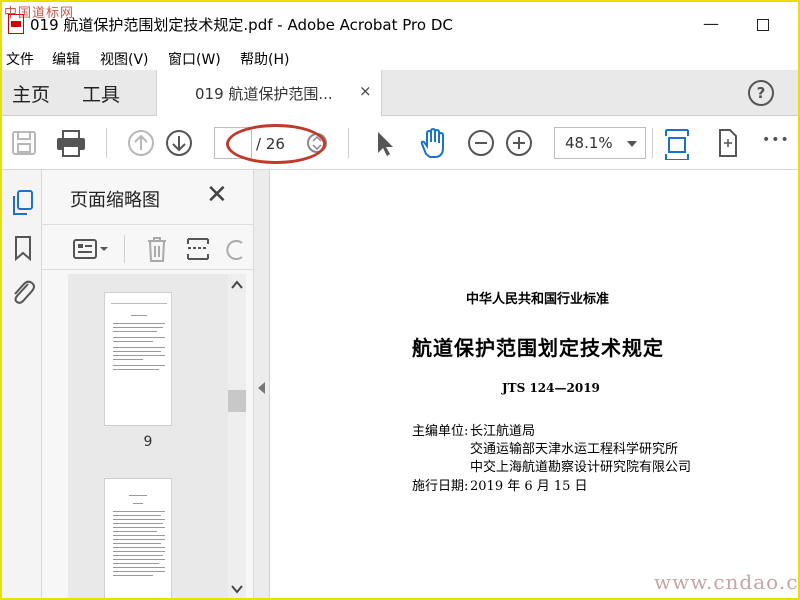 The height and width of the screenshot is (600, 800). What do you see at coordinates (711, 24) in the screenshot?
I see `minimize-button: —` at bounding box center [711, 24].